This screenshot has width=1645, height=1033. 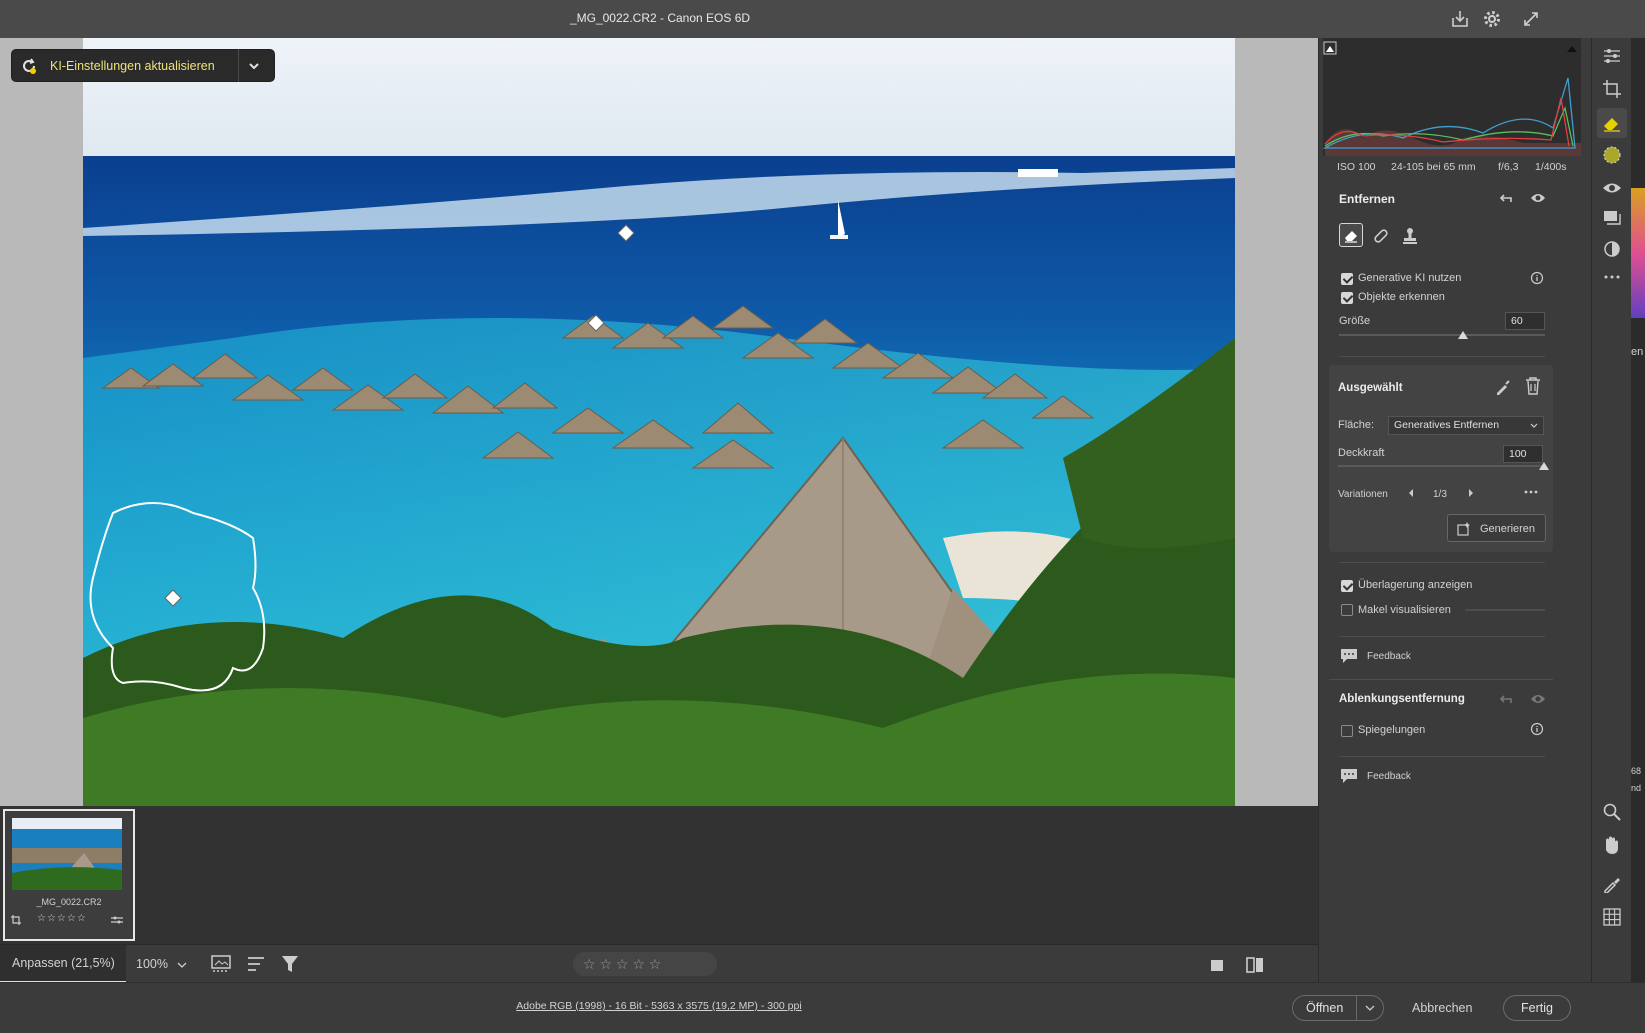 What do you see at coordinates (222, 964) in the screenshot?
I see `filmstrip-toggle-icon` at bounding box center [222, 964].